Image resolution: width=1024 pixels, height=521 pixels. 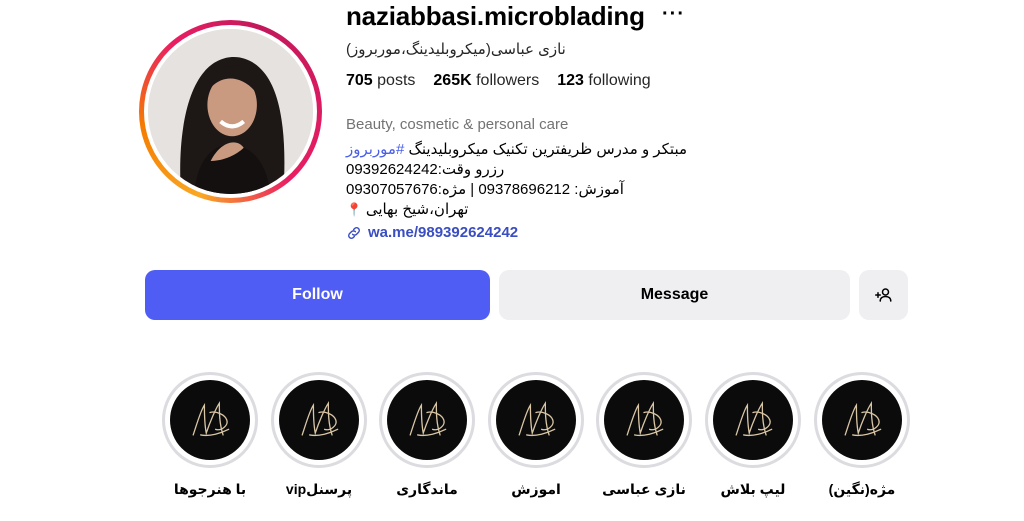 What do you see at coordinates (457, 124) in the screenshot?
I see `profile-category: Beauty, cosmetic & personal care` at bounding box center [457, 124].